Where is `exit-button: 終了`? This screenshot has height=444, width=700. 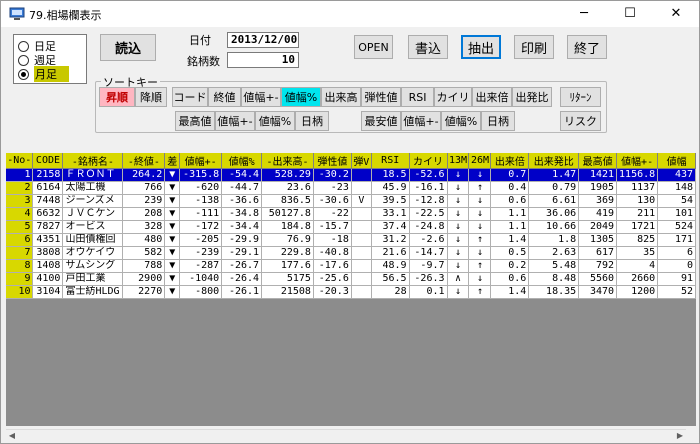 exit-button: 終了 is located at coordinates (587, 47).